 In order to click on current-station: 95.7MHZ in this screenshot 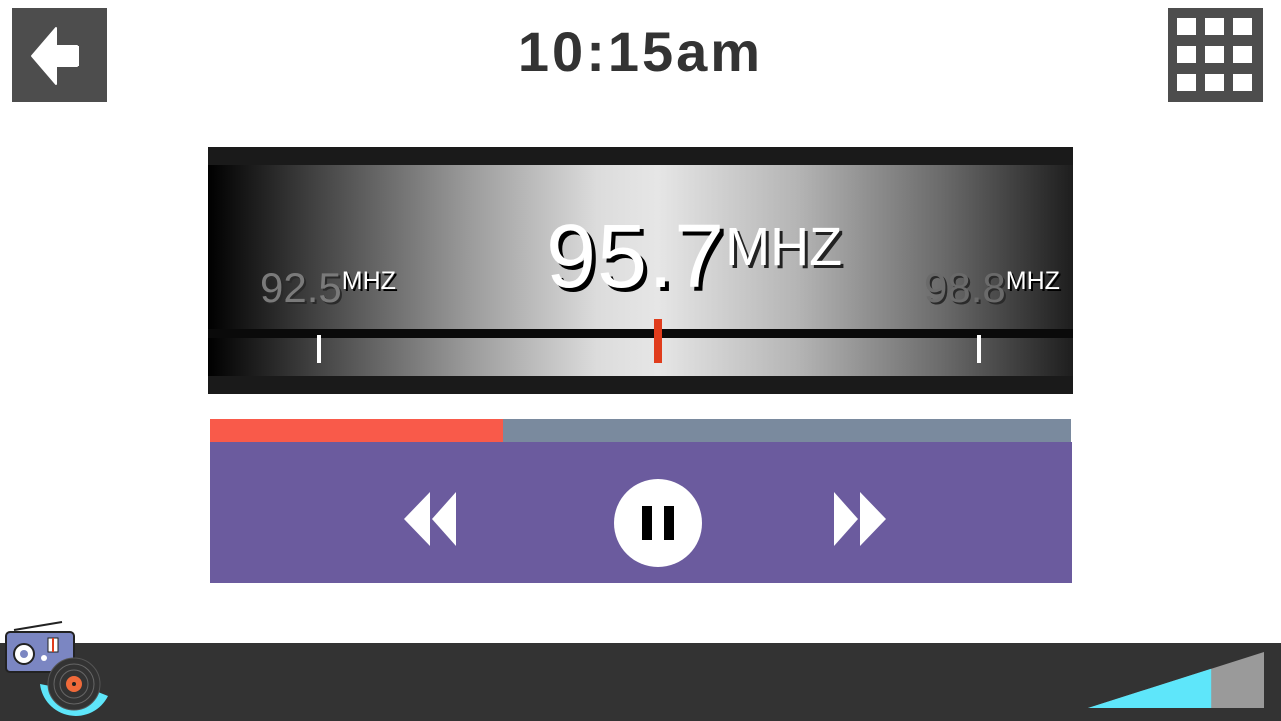, I will do `click(694, 257)`.